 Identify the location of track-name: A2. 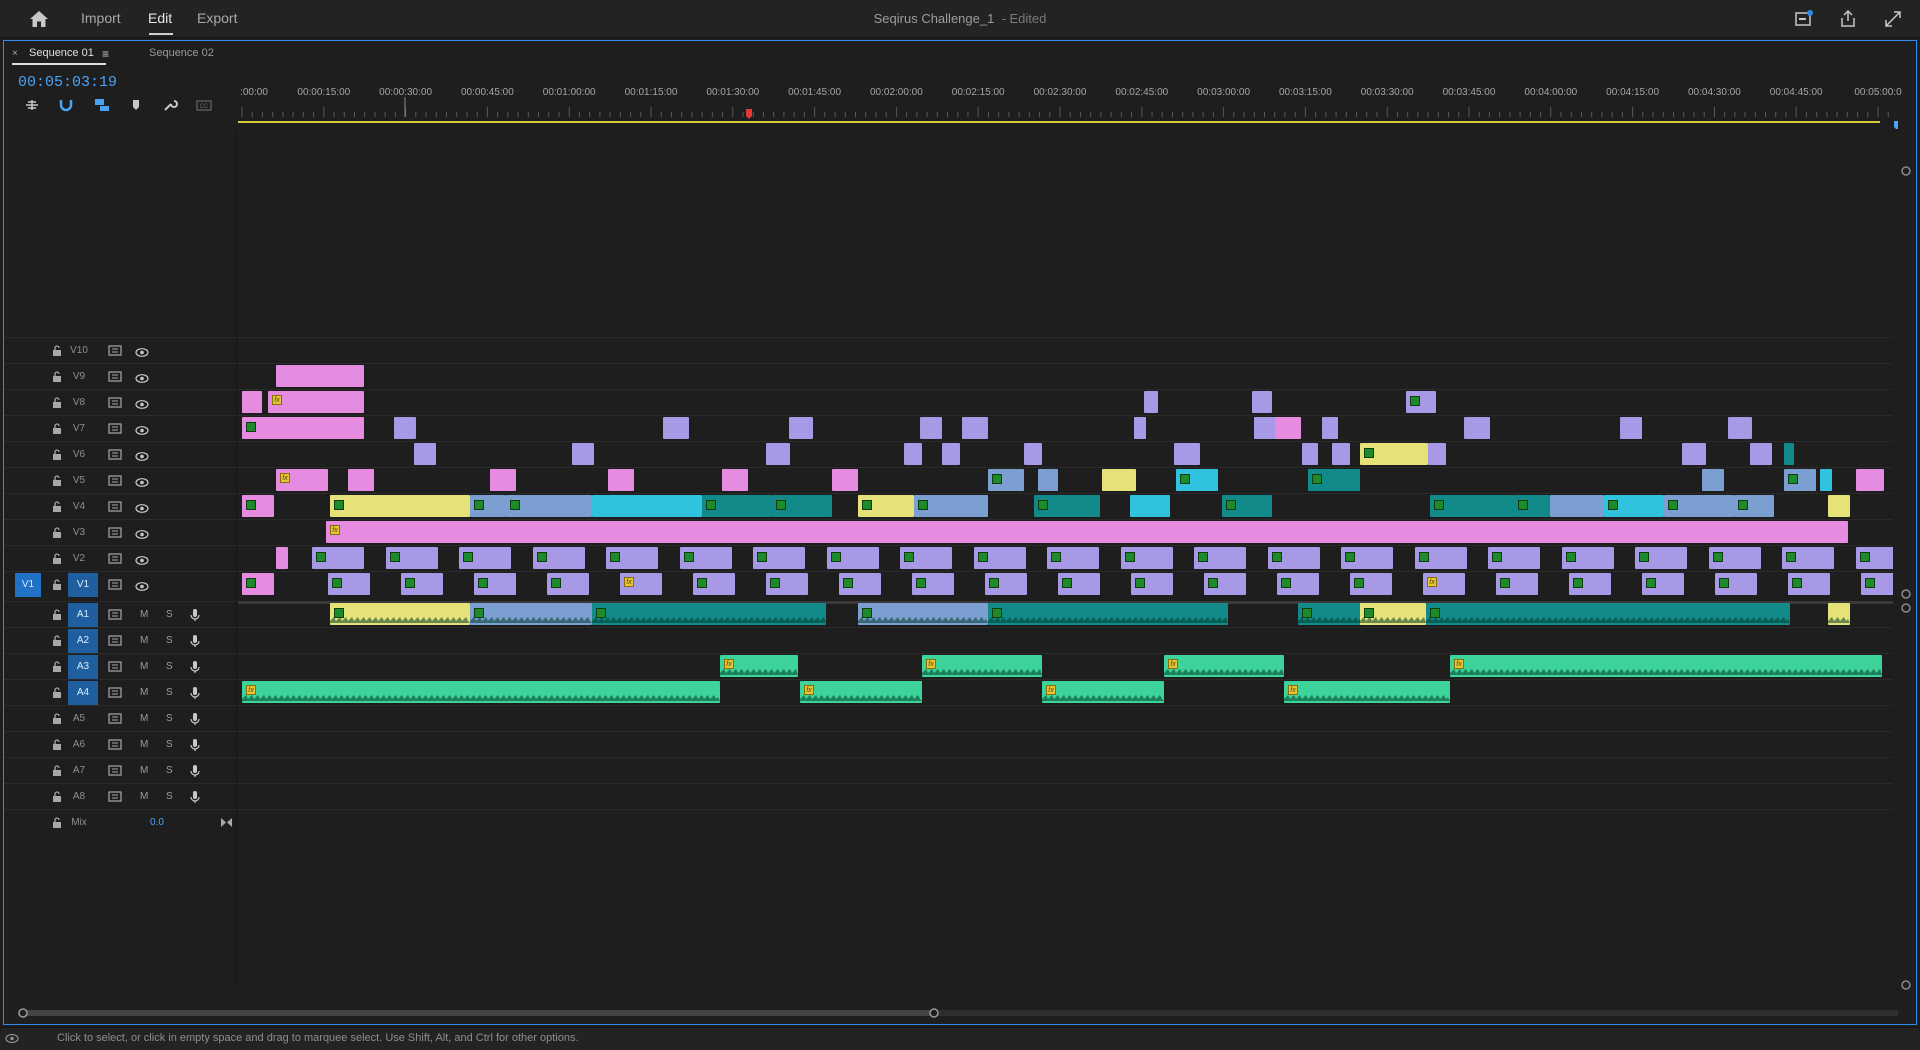
(83, 641).